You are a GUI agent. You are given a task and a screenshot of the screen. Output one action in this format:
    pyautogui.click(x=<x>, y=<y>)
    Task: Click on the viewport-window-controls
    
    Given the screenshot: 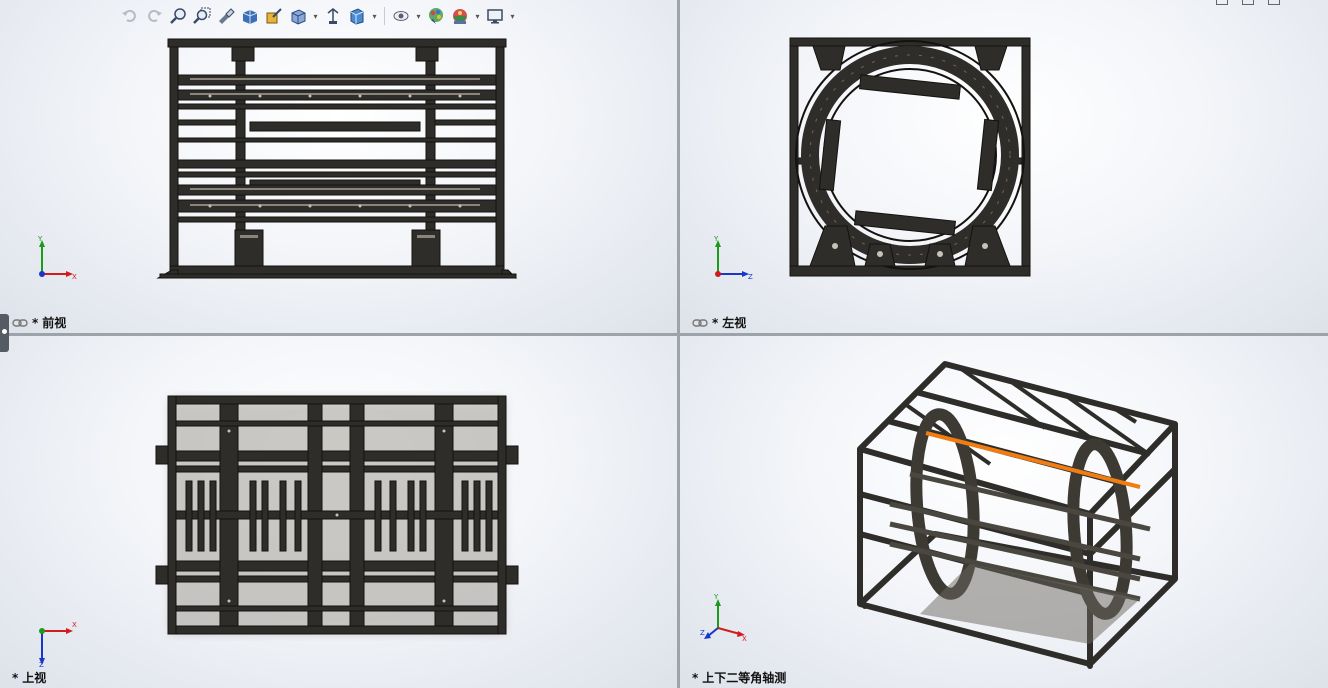 What is the action you would take?
    pyautogui.click(x=1248, y=2)
    